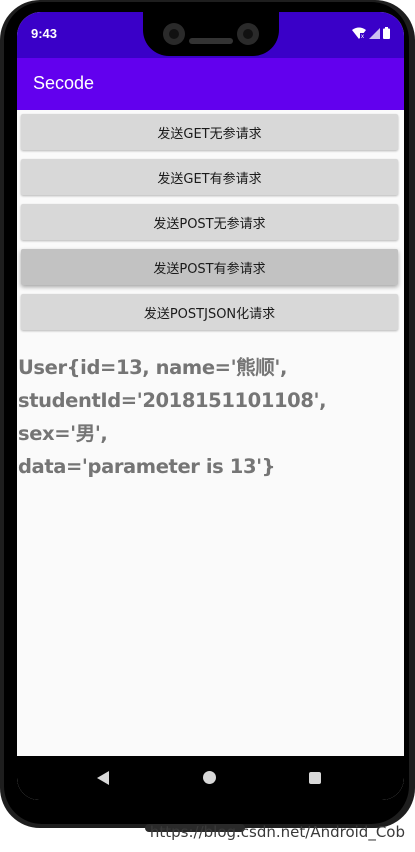 This screenshot has width=415, height=852. I want to click on app-title: Secode, so click(64, 83).